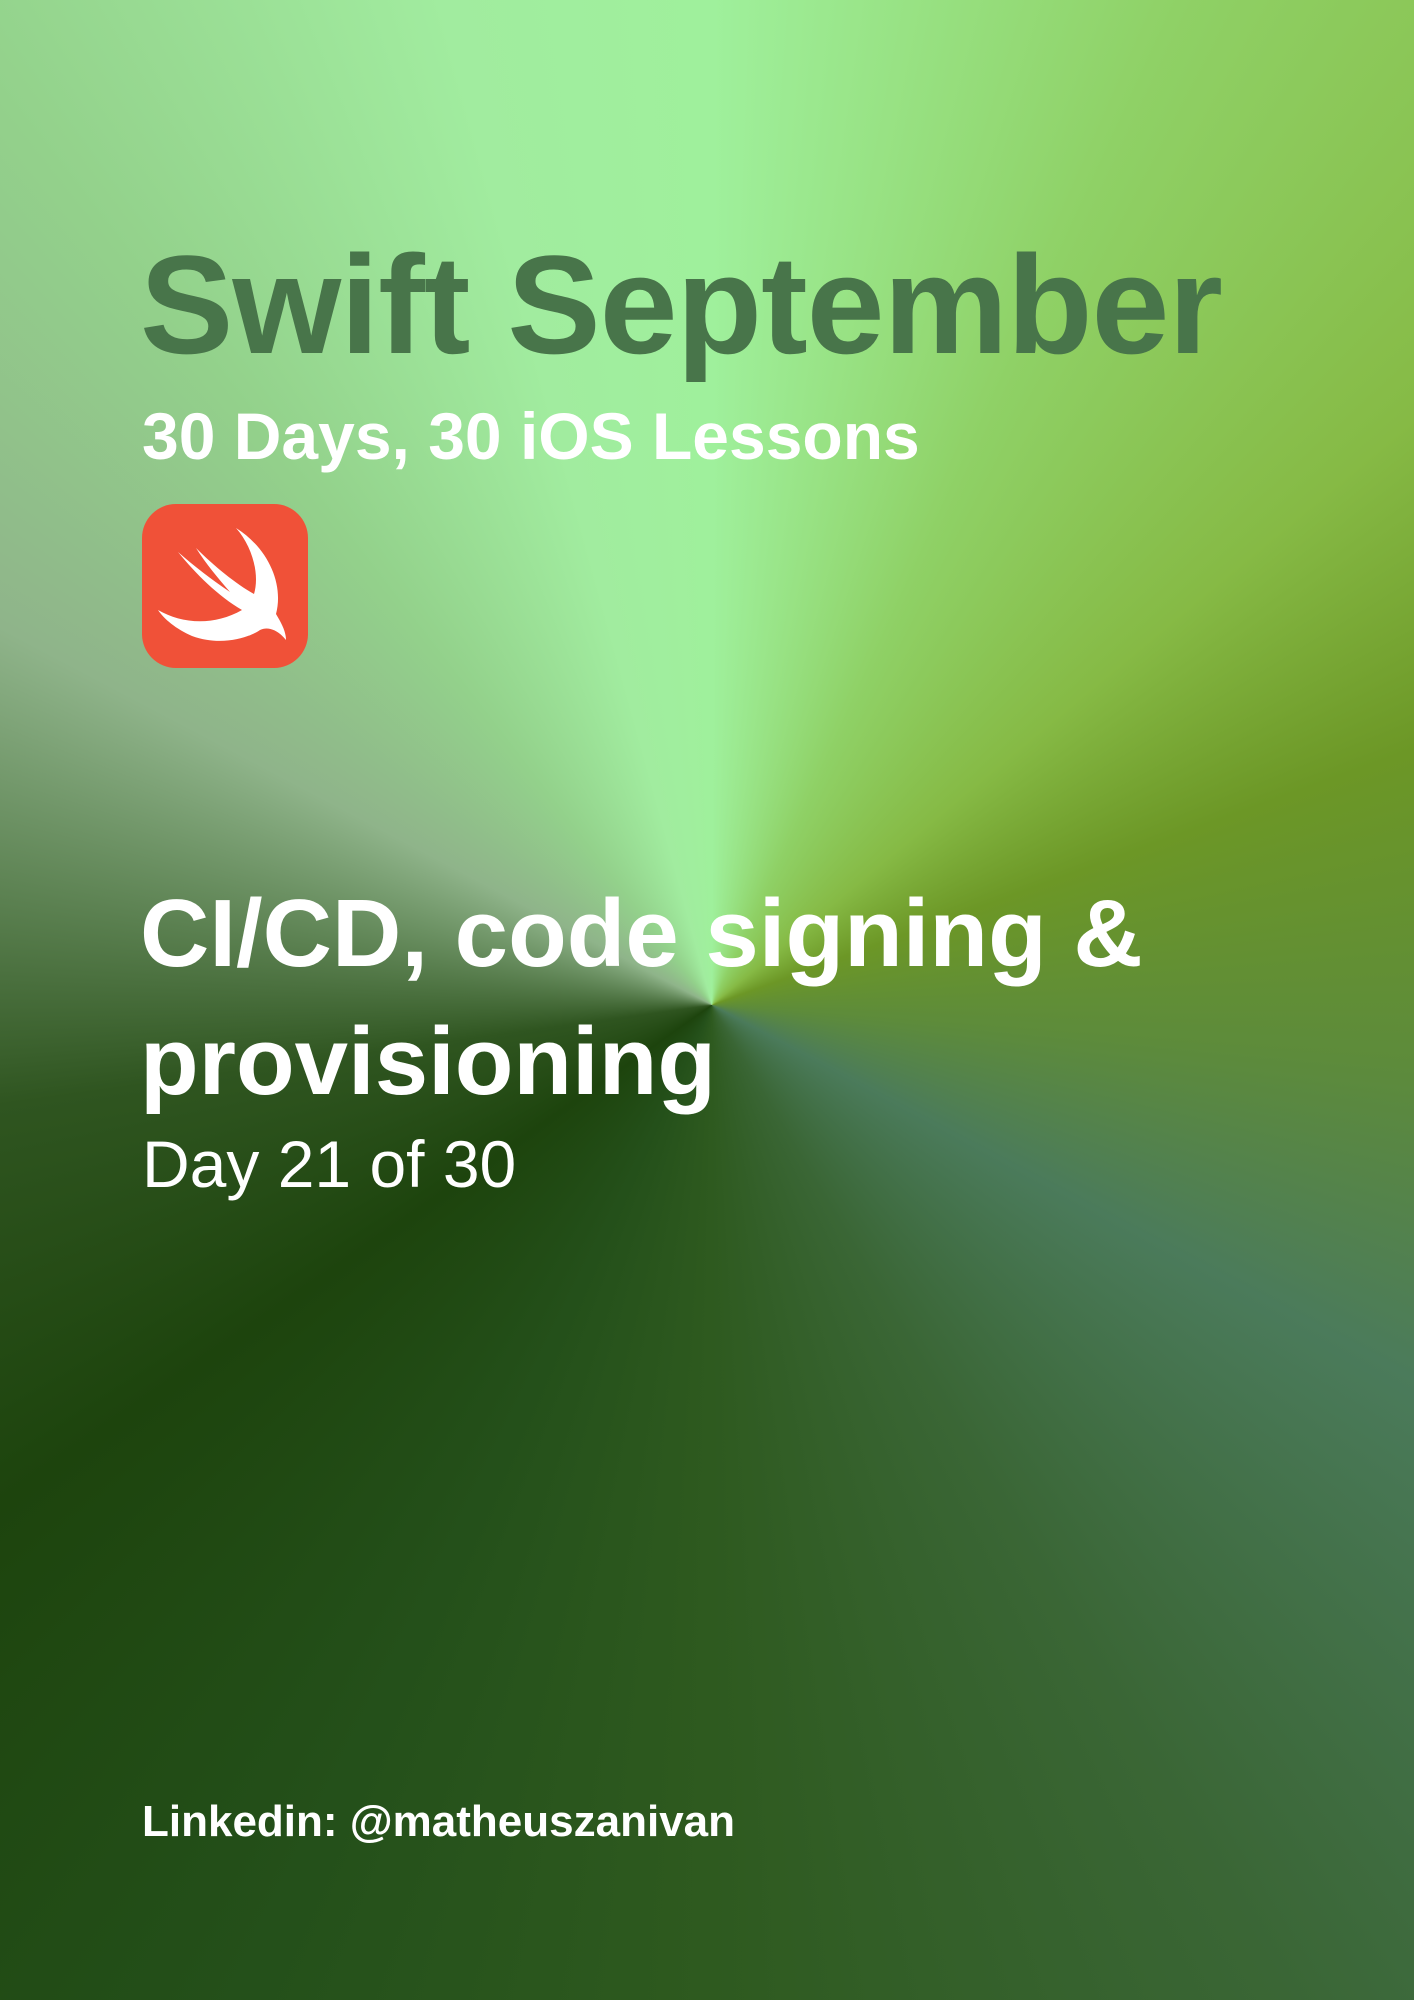 Image resolution: width=1414 pixels, height=2000 pixels. I want to click on swift-bird-icon, so click(222, 584).